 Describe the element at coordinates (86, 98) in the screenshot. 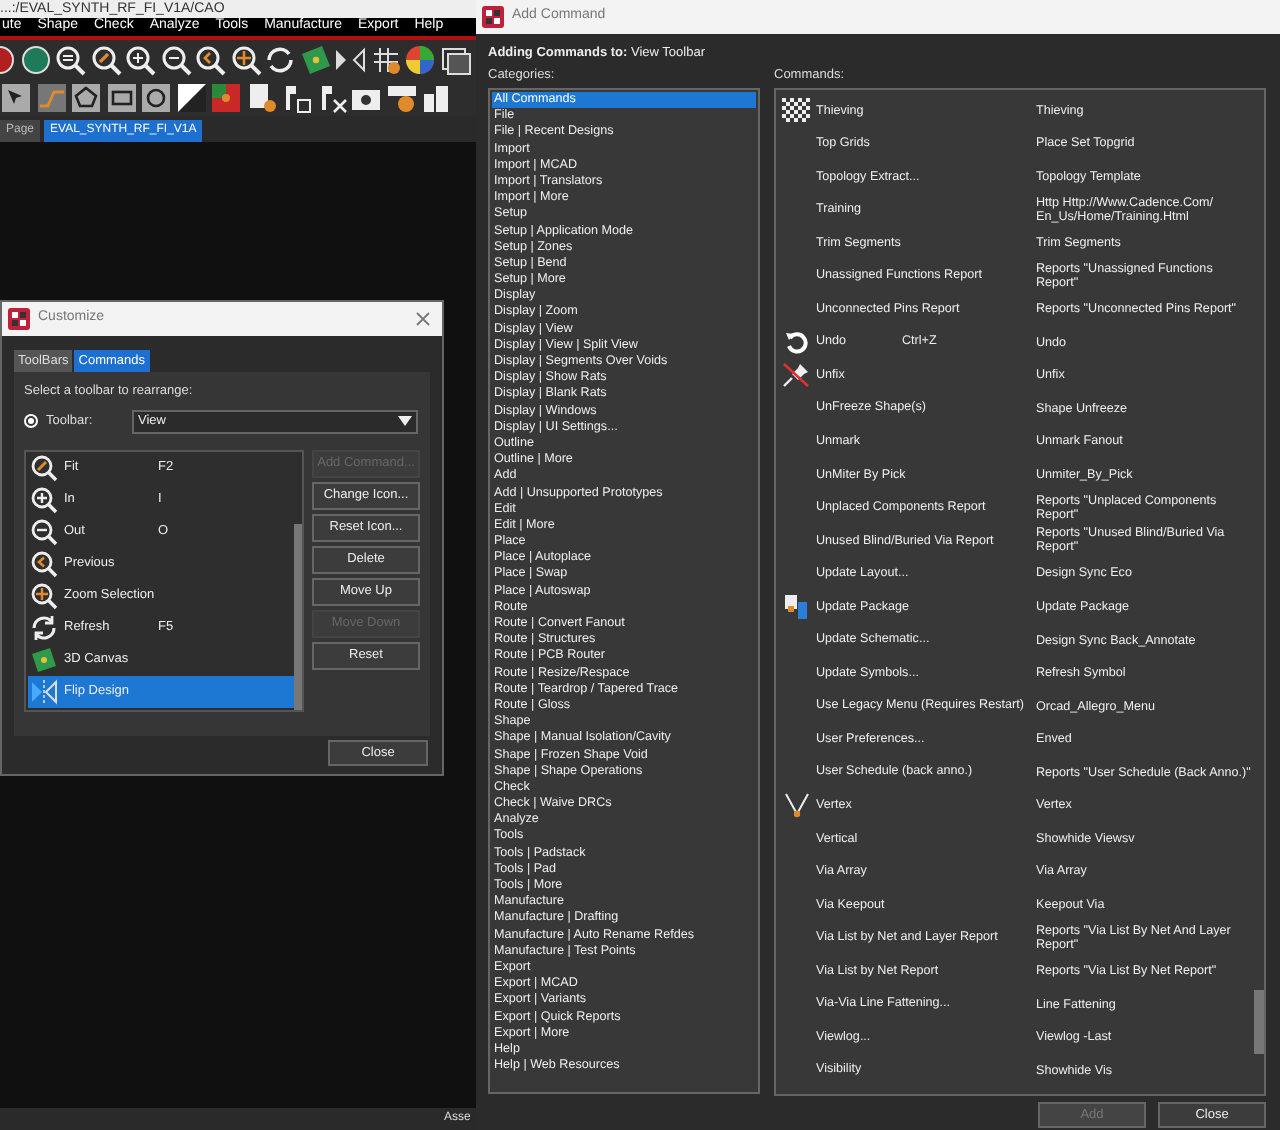

I see `pentagon-icon` at that location.